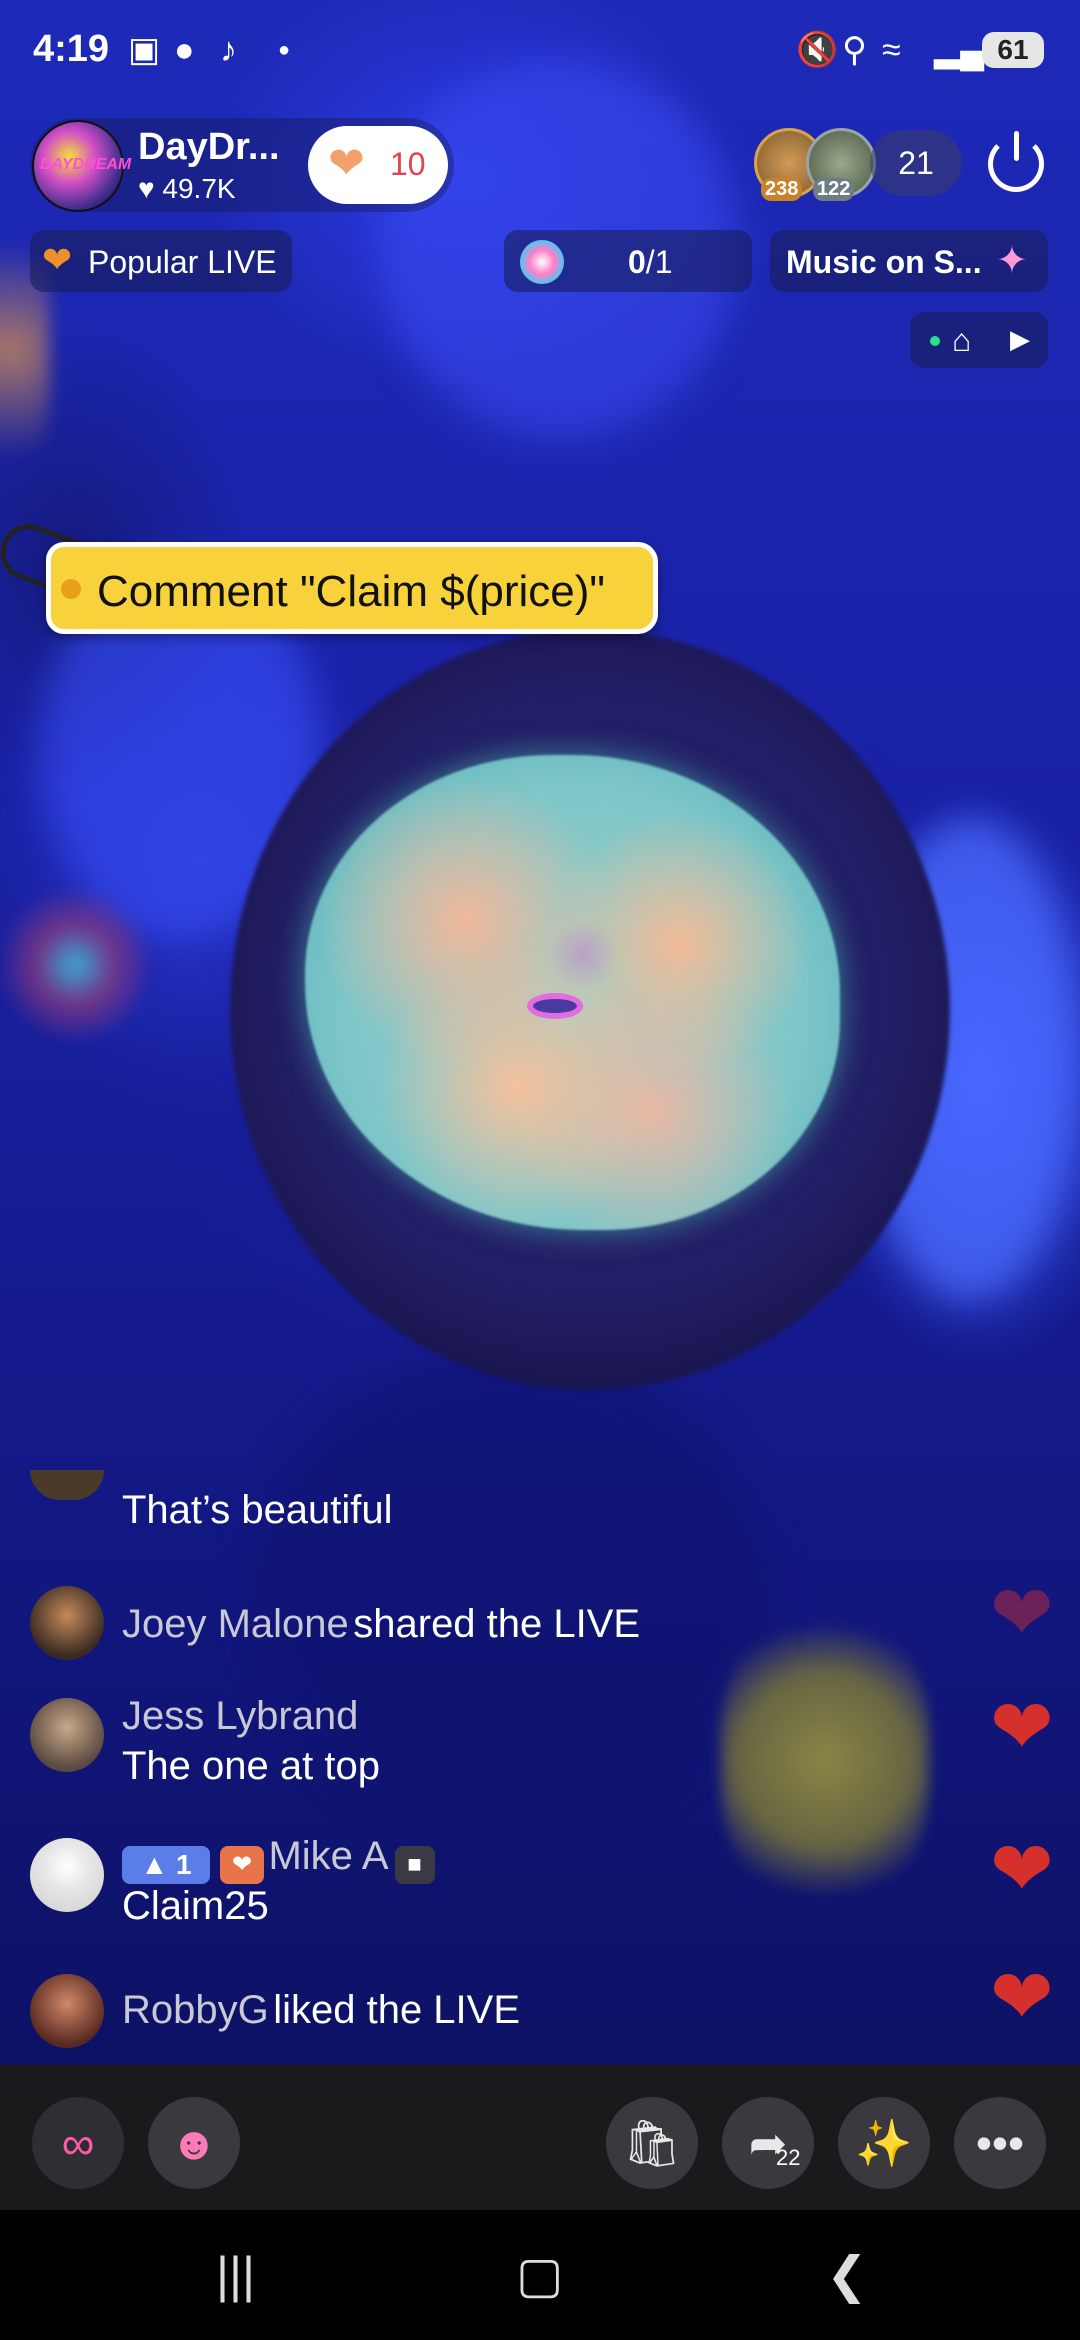  What do you see at coordinates (540, 2137) in the screenshot?
I see `bottom-toolbar: ∞ ☻ 🛍 ➦ 22 ✨ •••` at bounding box center [540, 2137].